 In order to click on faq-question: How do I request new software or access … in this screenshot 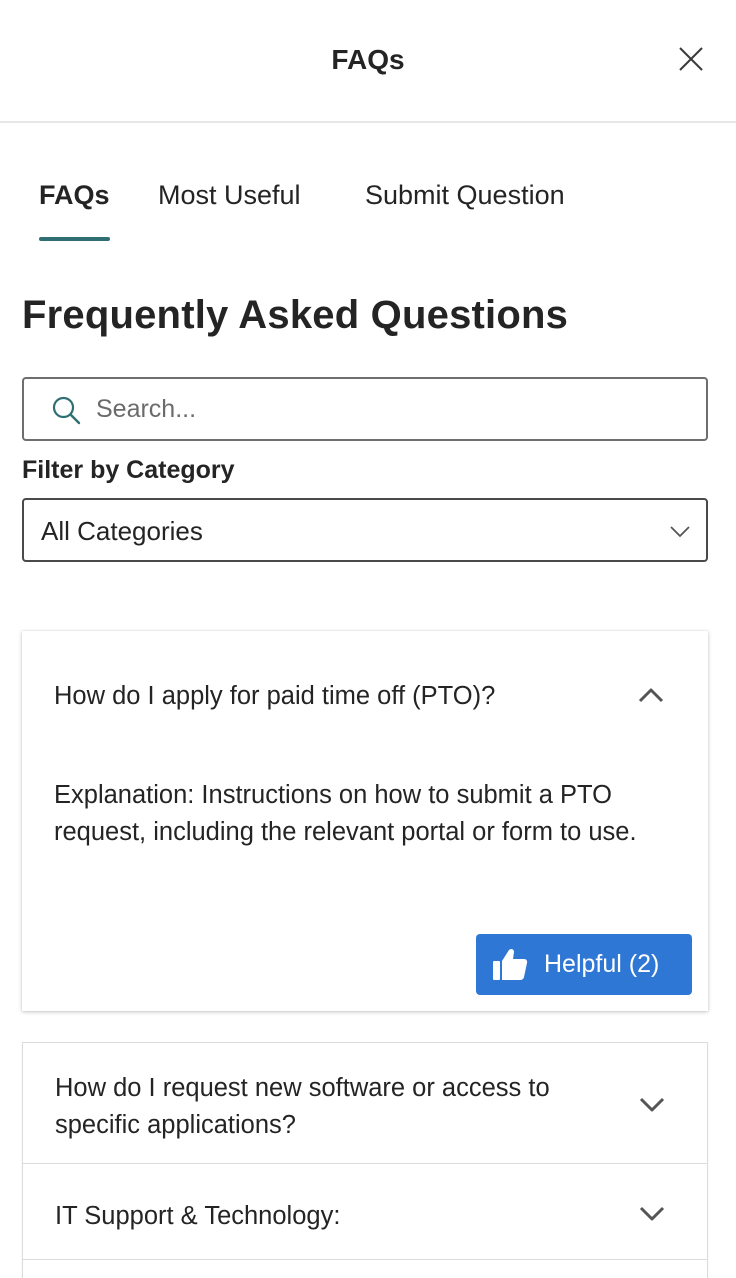, I will do `click(335, 1107)`.